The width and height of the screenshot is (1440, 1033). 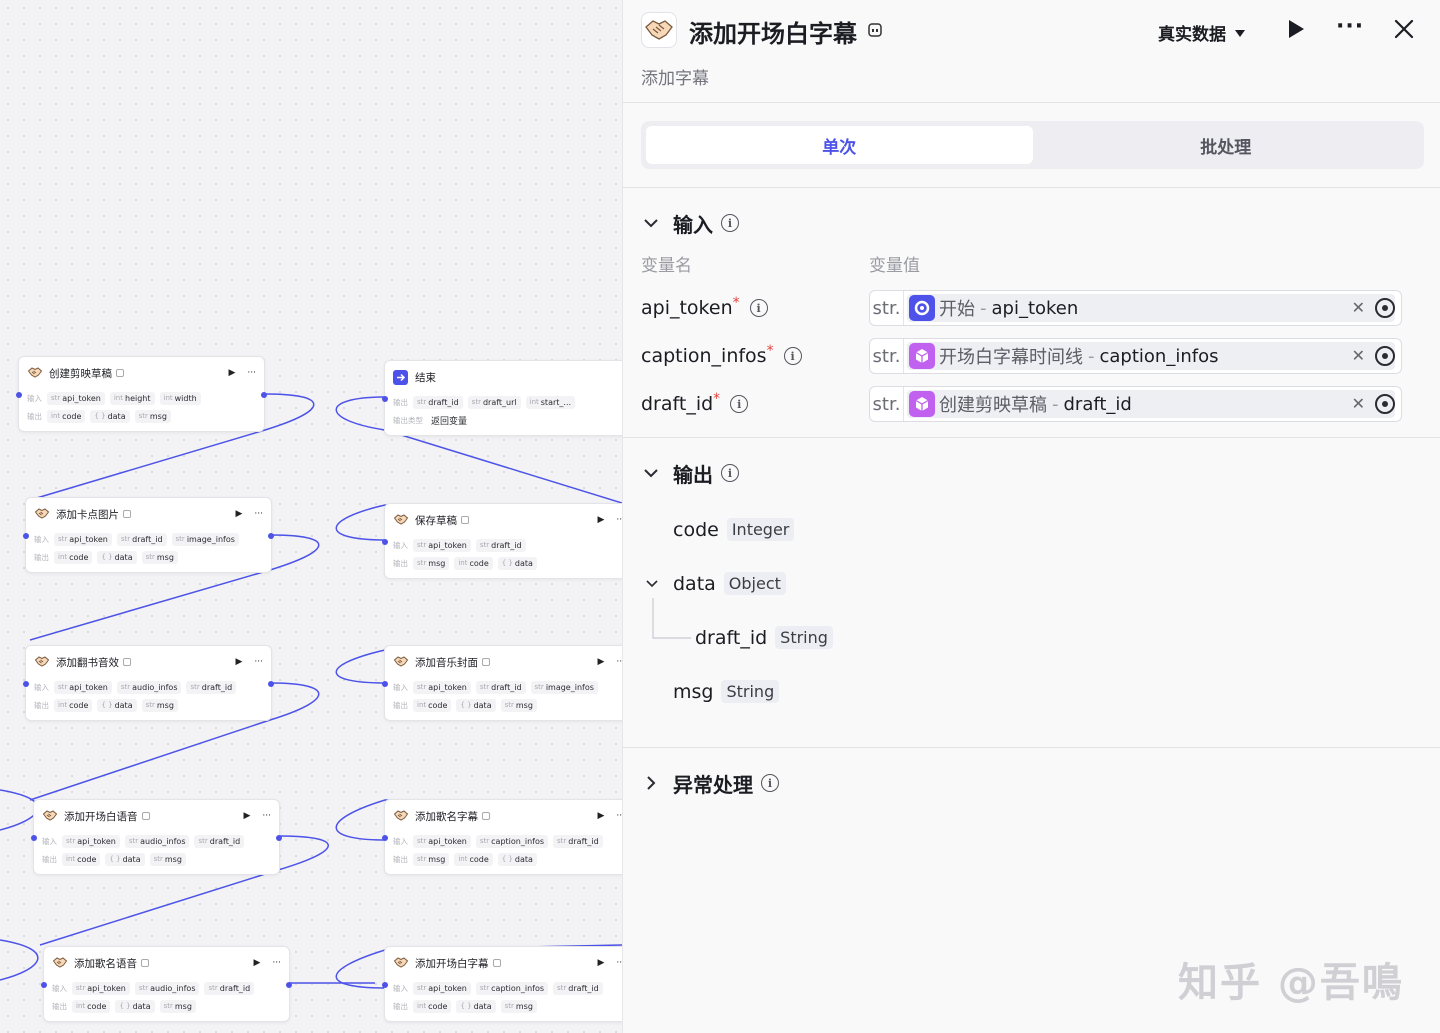 I want to click on param-tag: str msg, so click(x=167, y=859).